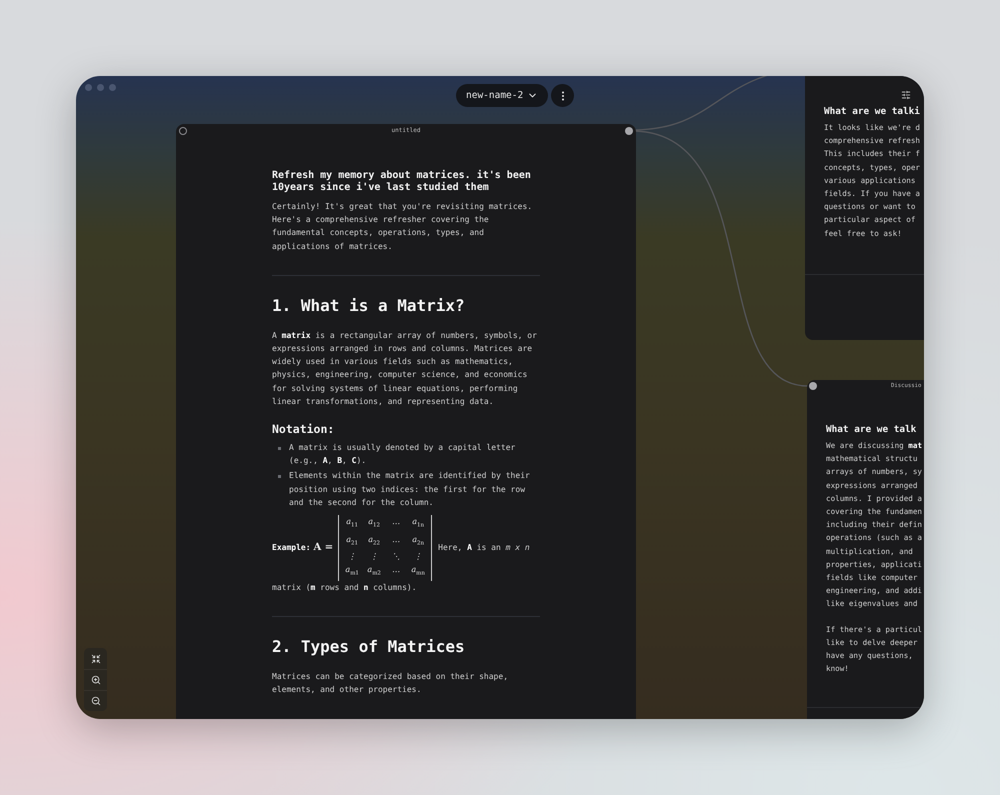 This screenshot has width=1000, height=795. Describe the element at coordinates (369, 305) in the screenshot. I see `section-heading: 1. What is a Matrix?` at that location.